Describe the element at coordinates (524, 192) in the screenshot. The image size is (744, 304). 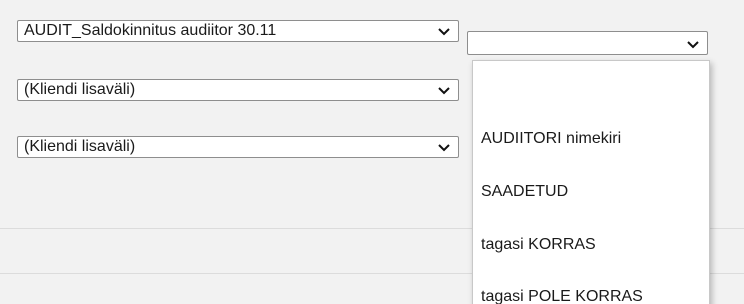
I see `dropdown-option-saadetud: SAADETUD` at that location.